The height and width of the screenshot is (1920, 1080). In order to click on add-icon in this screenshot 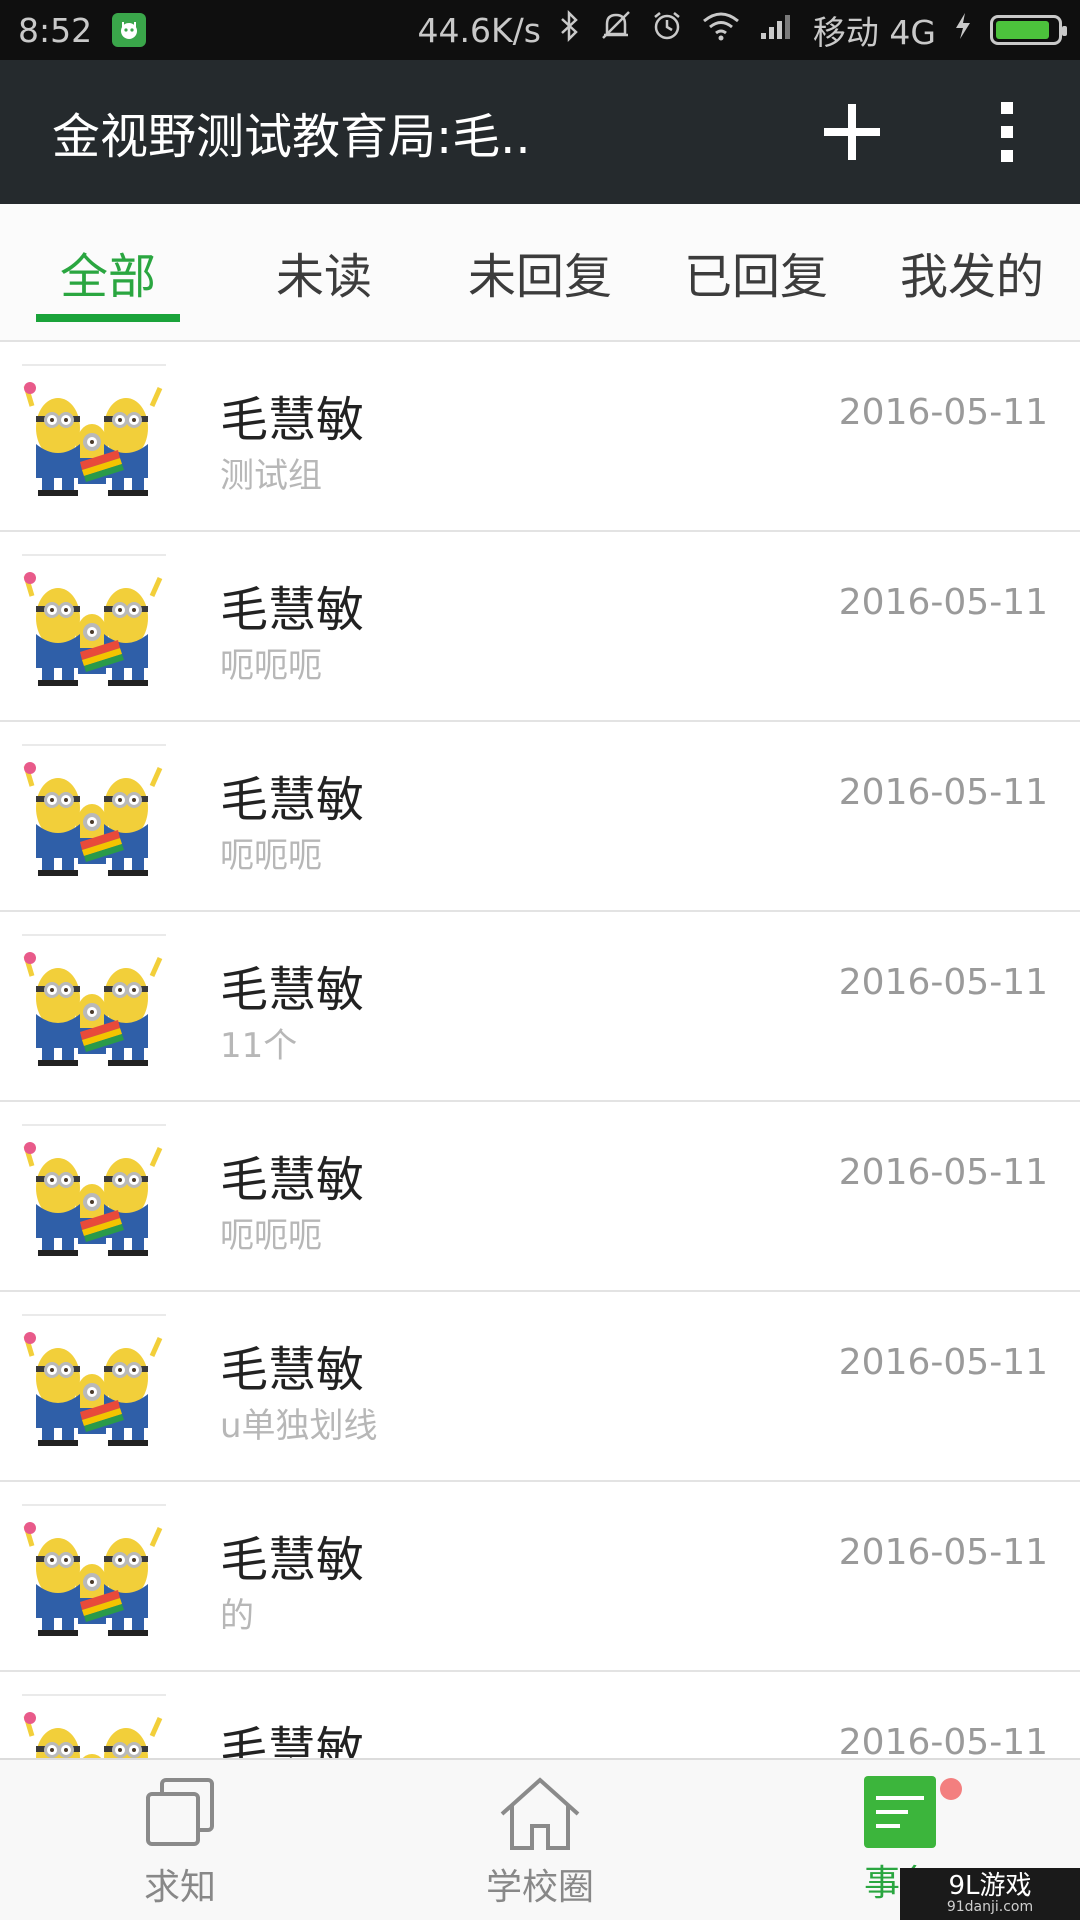, I will do `click(852, 132)`.